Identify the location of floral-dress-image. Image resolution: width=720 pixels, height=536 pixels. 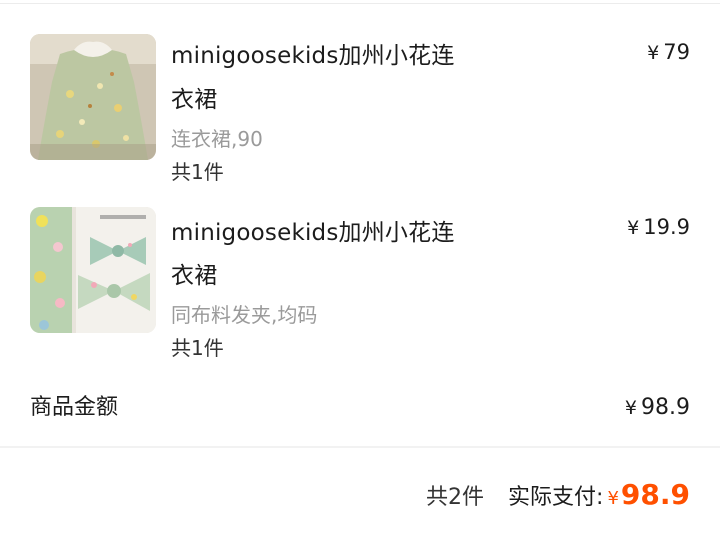
(93, 97).